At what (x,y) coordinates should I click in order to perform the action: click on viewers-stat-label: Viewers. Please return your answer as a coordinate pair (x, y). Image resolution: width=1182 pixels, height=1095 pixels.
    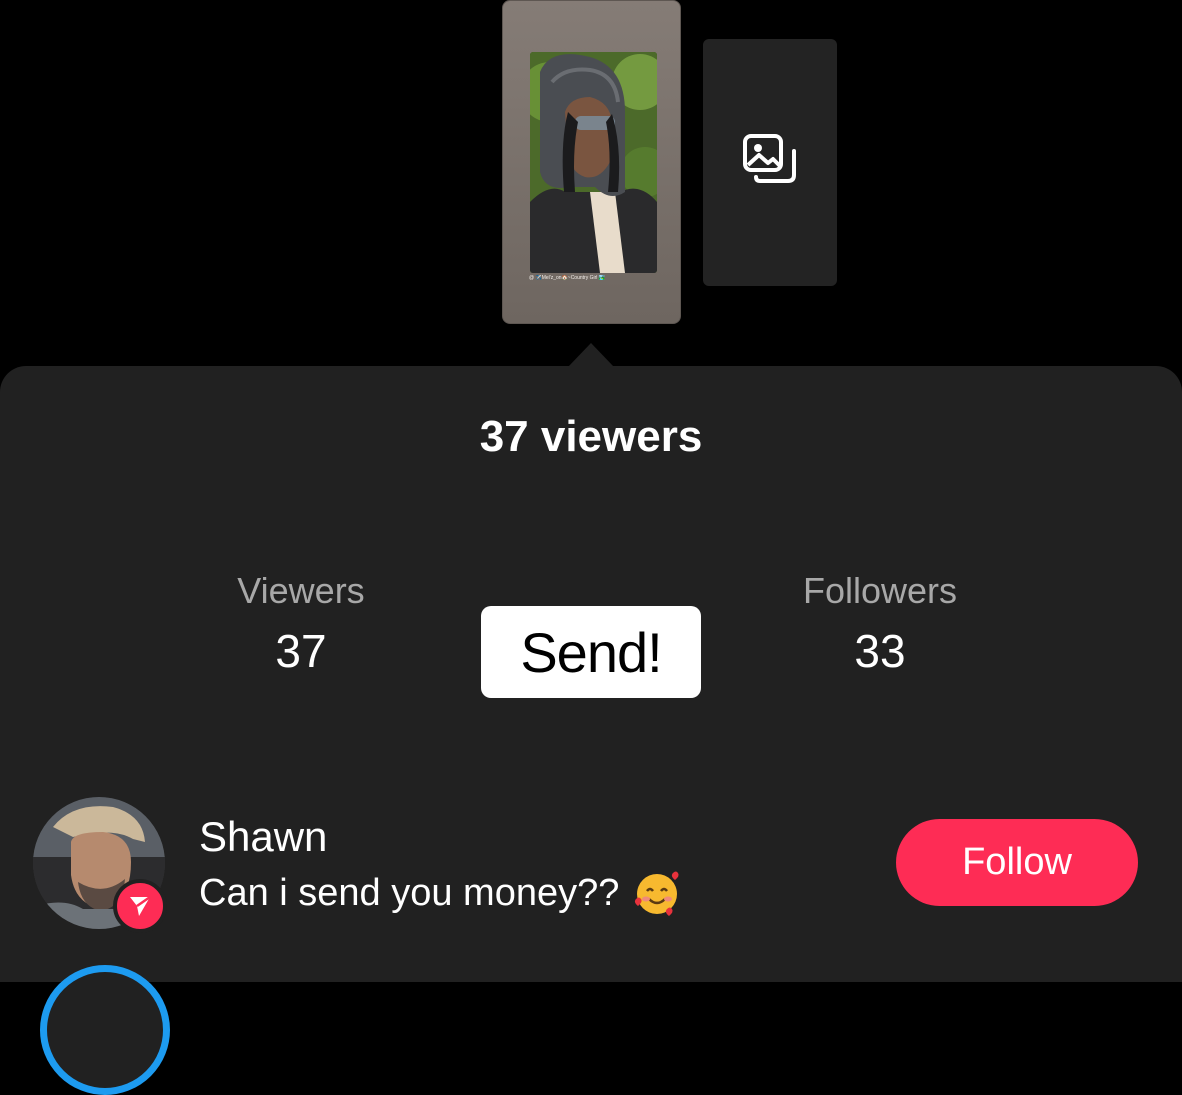
    Looking at the image, I should click on (301, 590).